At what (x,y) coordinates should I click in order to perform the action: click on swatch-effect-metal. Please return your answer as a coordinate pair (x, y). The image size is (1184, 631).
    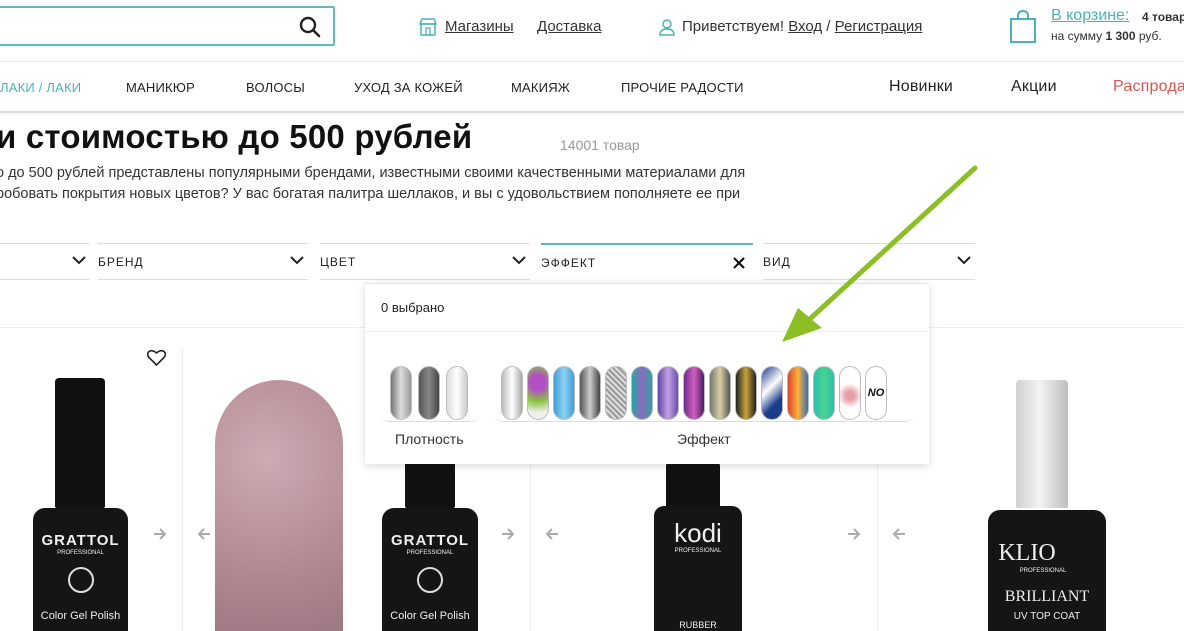
    Looking at the image, I should click on (590, 393).